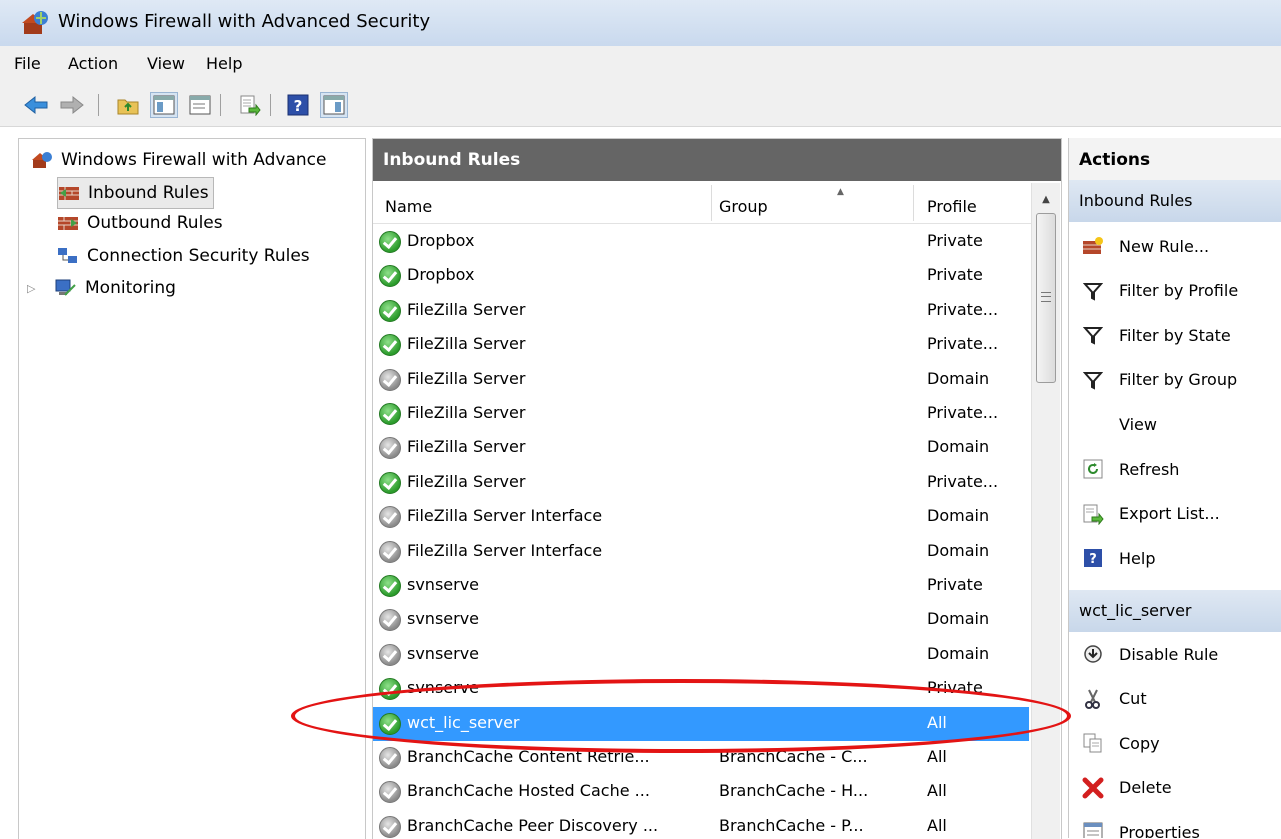 This screenshot has width=1281, height=839. What do you see at coordinates (130, 288) in the screenshot?
I see `tree-item-label: Monitoring` at bounding box center [130, 288].